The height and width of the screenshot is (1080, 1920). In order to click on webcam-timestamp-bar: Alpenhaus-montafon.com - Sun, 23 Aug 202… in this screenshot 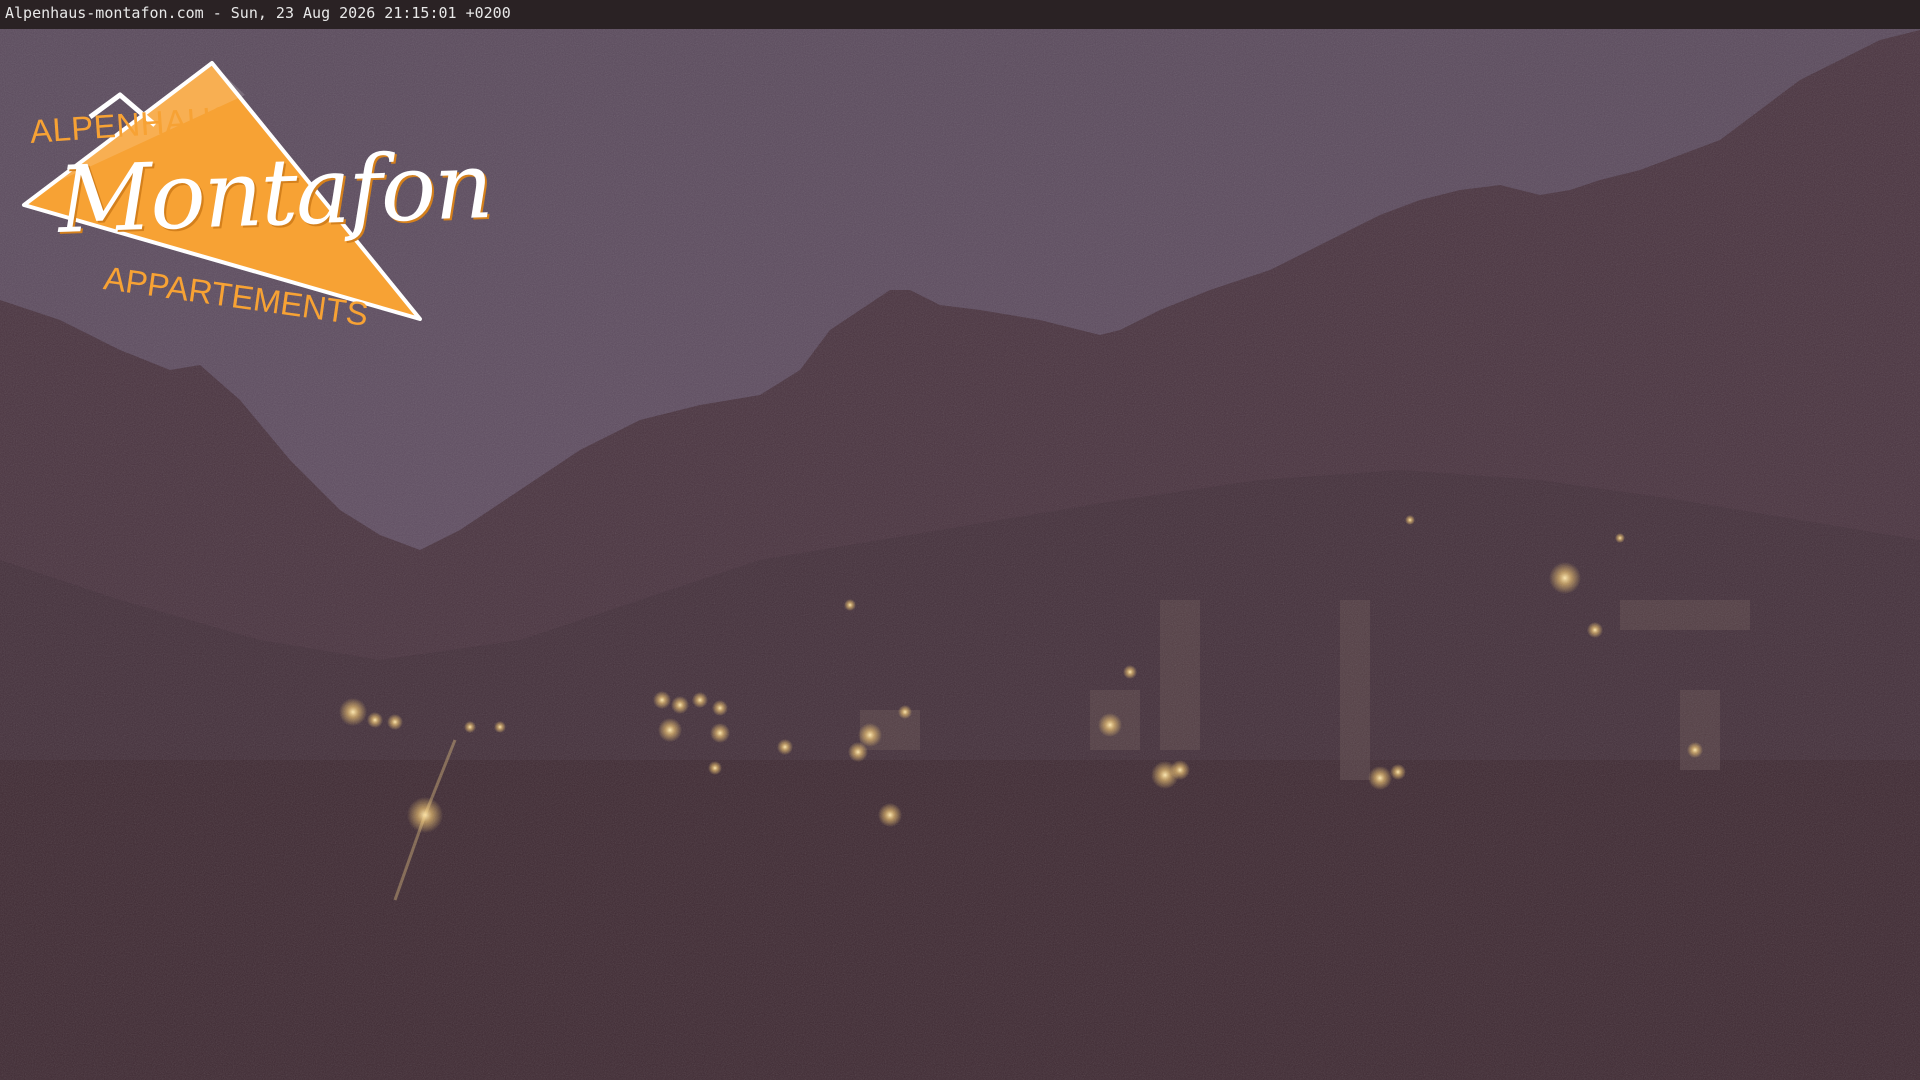, I will do `click(960, 14)`.